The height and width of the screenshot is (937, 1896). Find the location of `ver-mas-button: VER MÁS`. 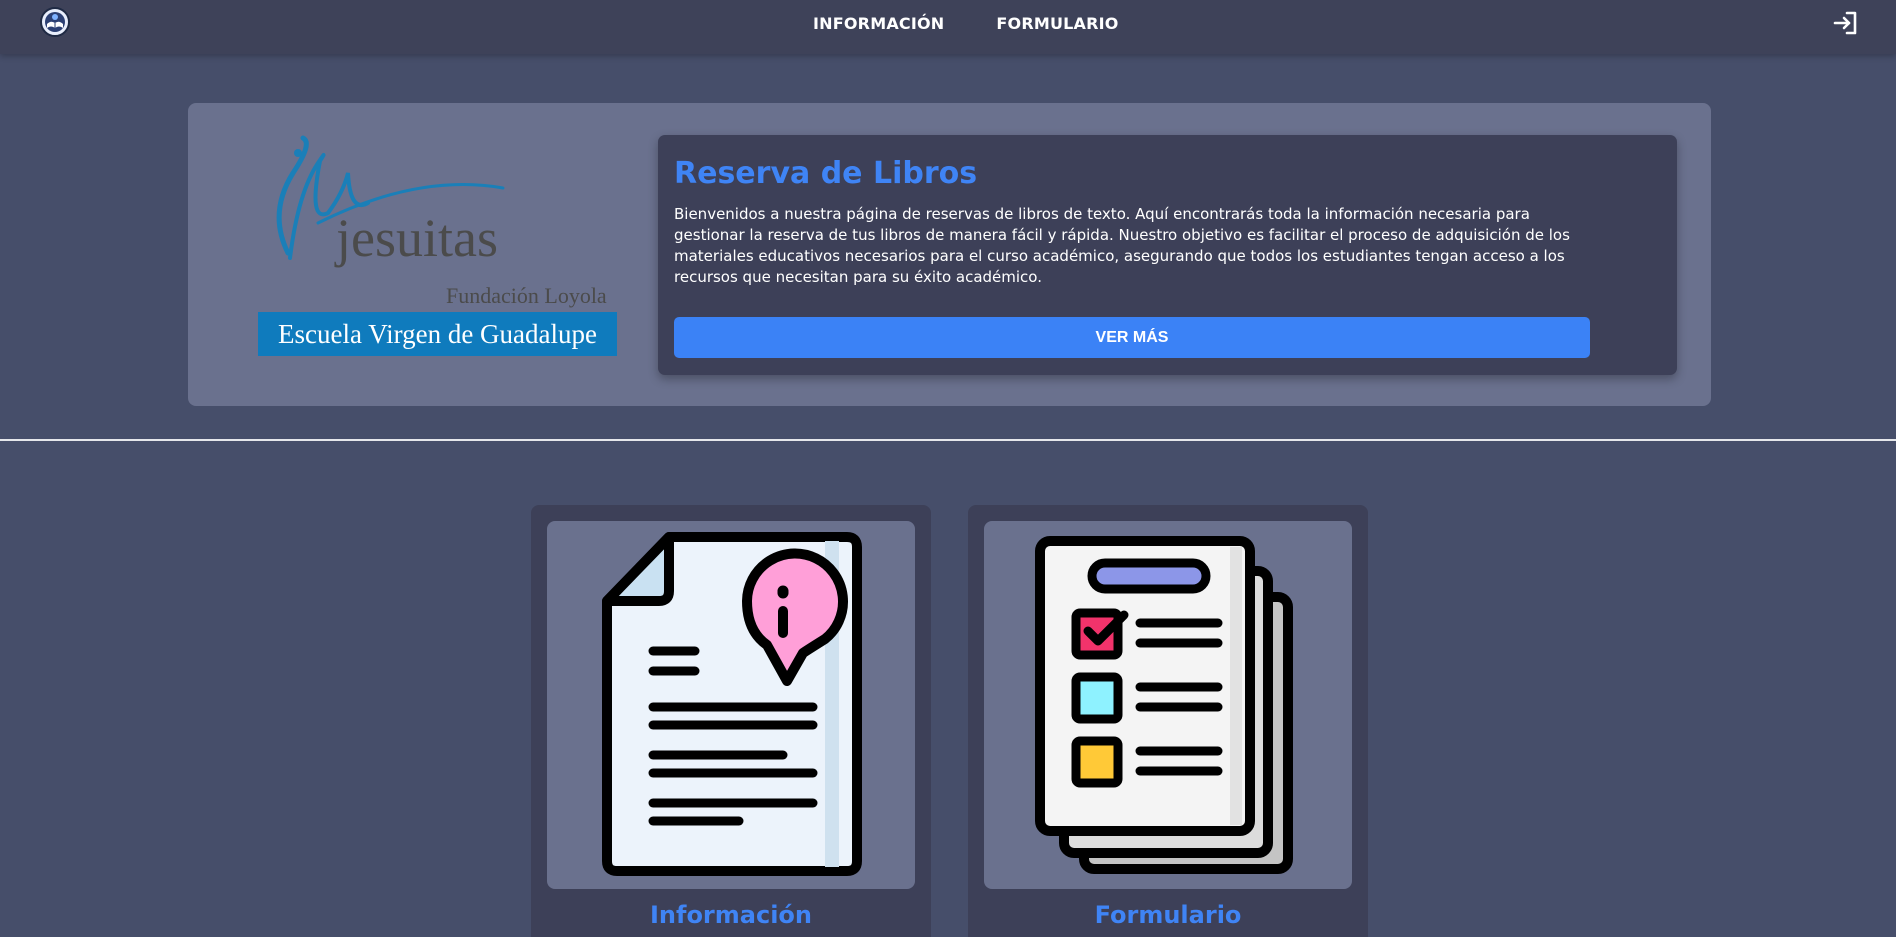

ver-mas-button: VER MÁS is located at coordinates (1132, 337).